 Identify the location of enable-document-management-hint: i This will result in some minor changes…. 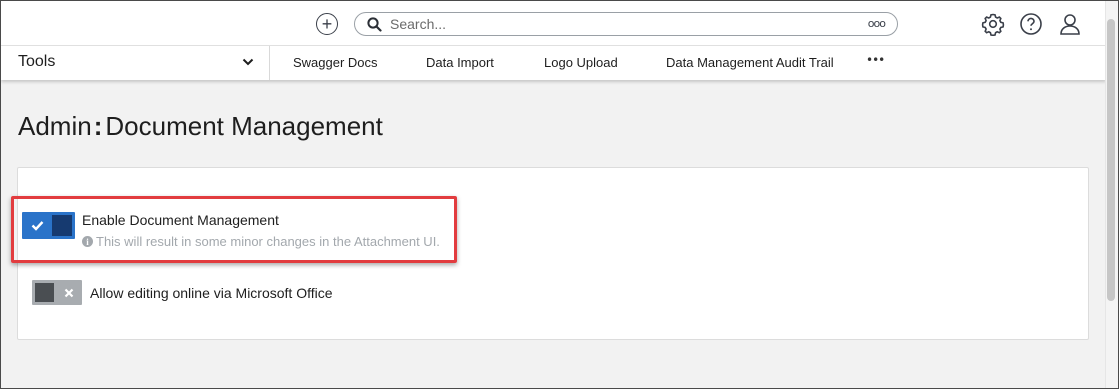
(261, 241).